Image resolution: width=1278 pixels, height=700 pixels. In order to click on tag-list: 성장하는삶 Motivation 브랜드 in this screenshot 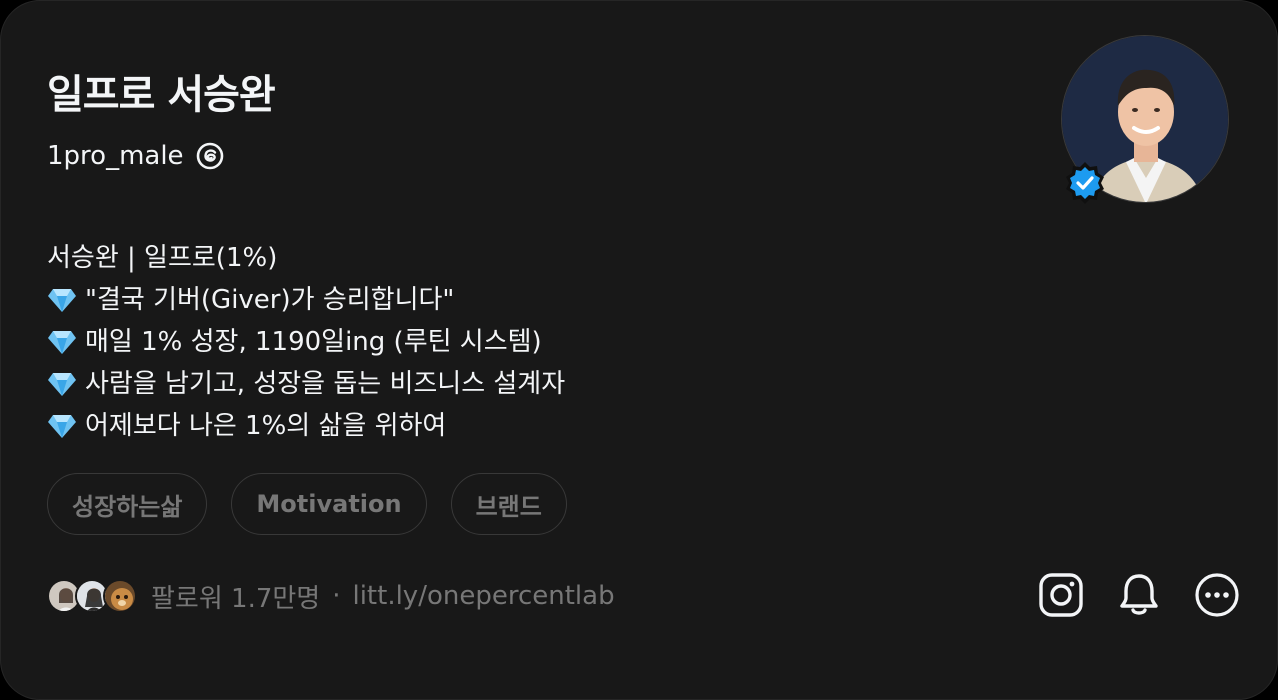, I will do `click(307, 504)`.